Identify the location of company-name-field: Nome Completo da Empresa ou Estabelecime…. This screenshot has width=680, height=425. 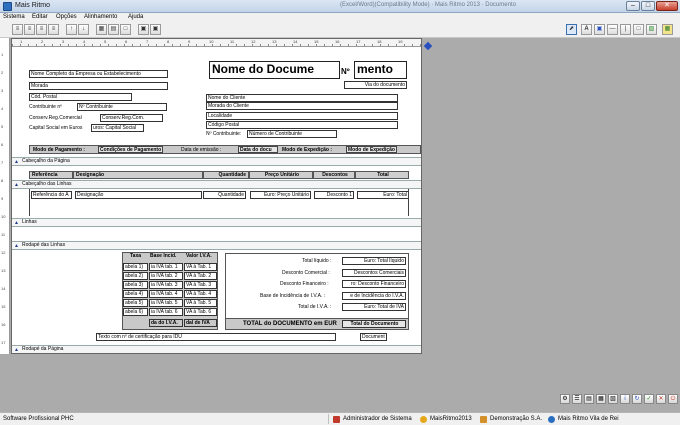
(98, 74).